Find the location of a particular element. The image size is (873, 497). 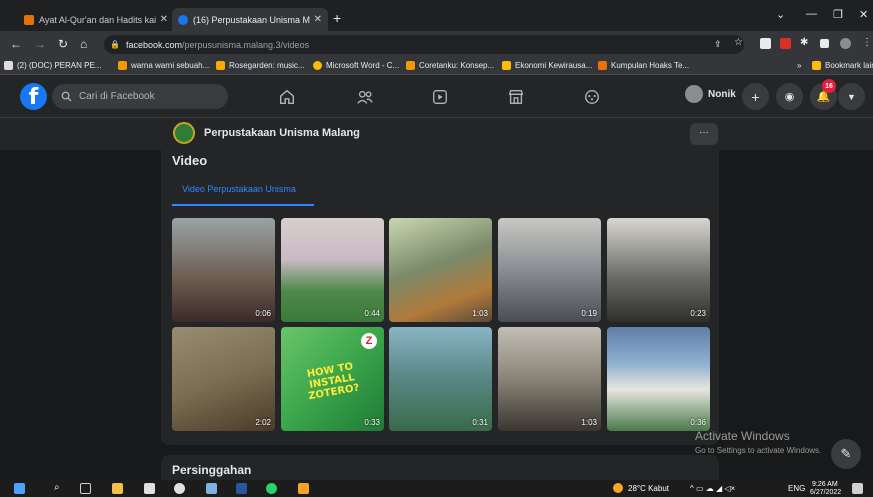

caret-down-icon: ▼ is located at coordinates (851, 96).